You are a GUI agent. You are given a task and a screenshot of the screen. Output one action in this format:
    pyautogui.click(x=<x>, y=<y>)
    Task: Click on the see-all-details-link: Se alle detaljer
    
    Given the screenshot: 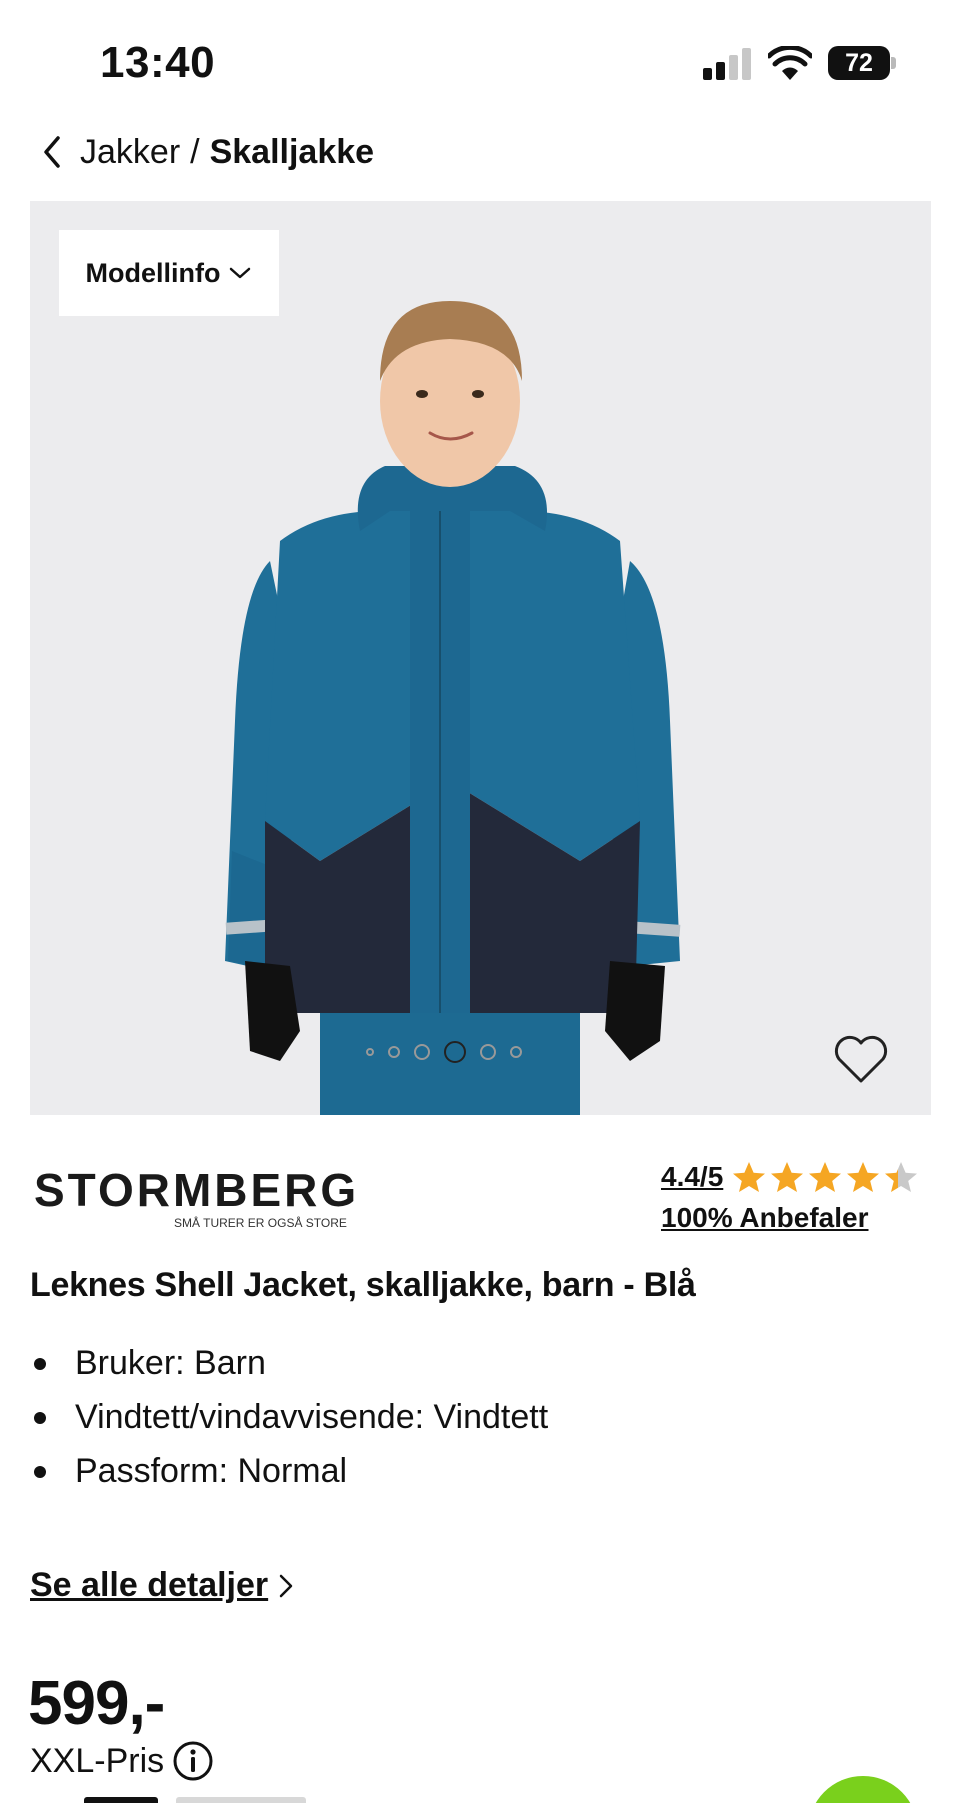 What is the action you would take?
    pyautogui.click(x=162, y=1585)
    